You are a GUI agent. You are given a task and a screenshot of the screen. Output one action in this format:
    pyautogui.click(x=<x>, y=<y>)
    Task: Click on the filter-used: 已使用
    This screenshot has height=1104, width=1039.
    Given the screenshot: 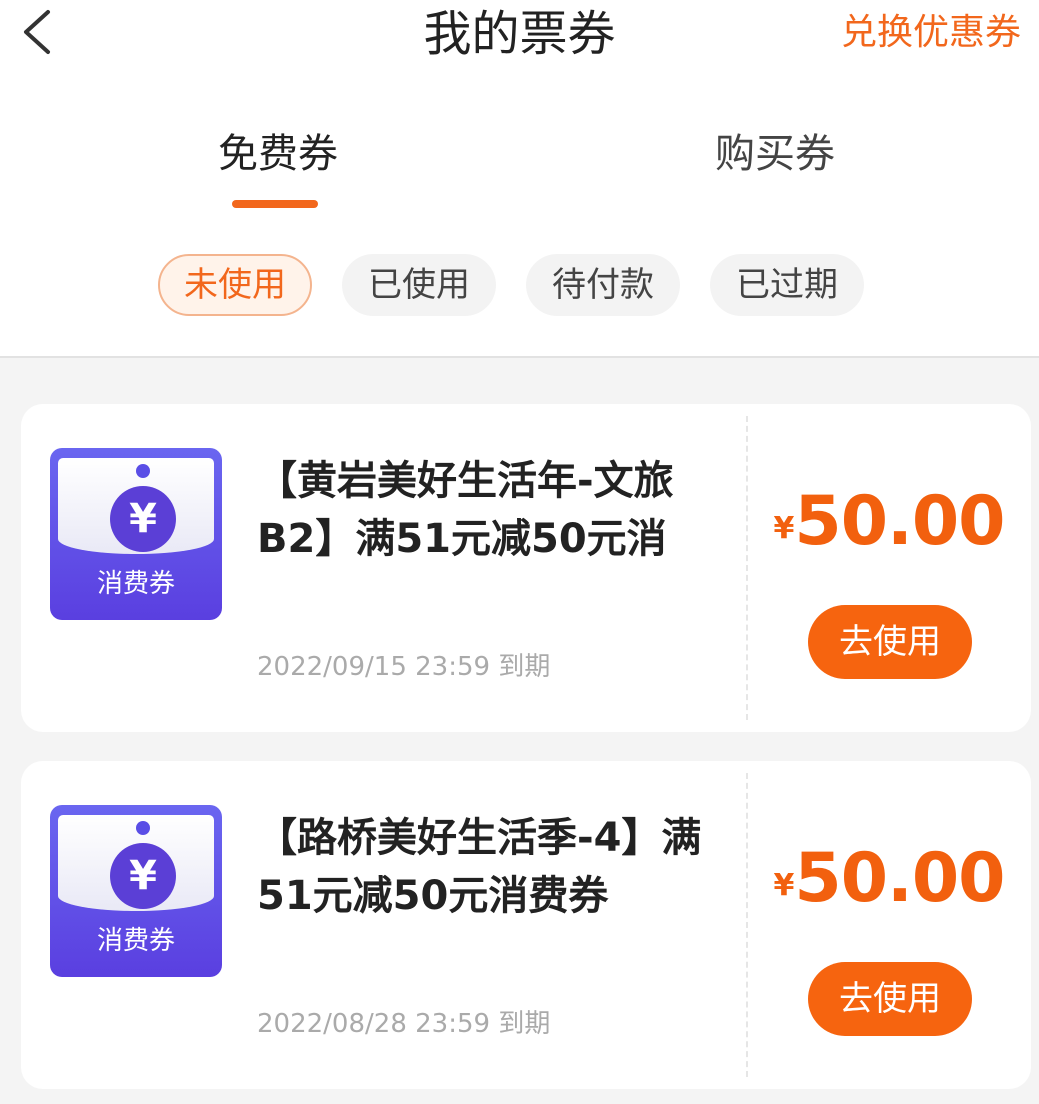 What is the action you would take?
    pyautogui.click(x=419, y=285)
    